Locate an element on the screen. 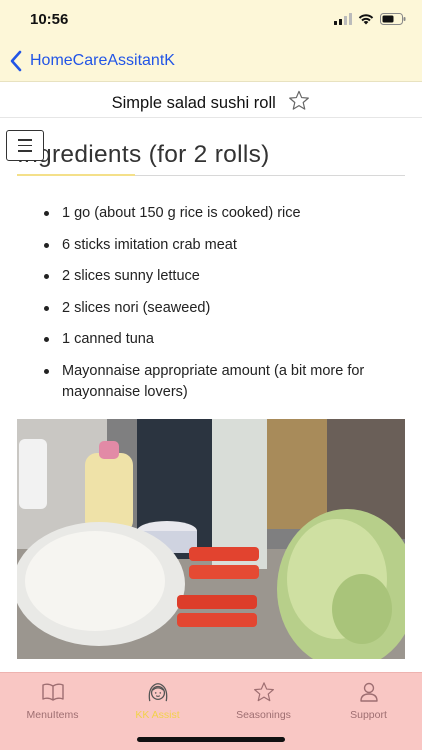  ingredient-item: 2 slices sunny lettuce is located at coordinates (214, 276).